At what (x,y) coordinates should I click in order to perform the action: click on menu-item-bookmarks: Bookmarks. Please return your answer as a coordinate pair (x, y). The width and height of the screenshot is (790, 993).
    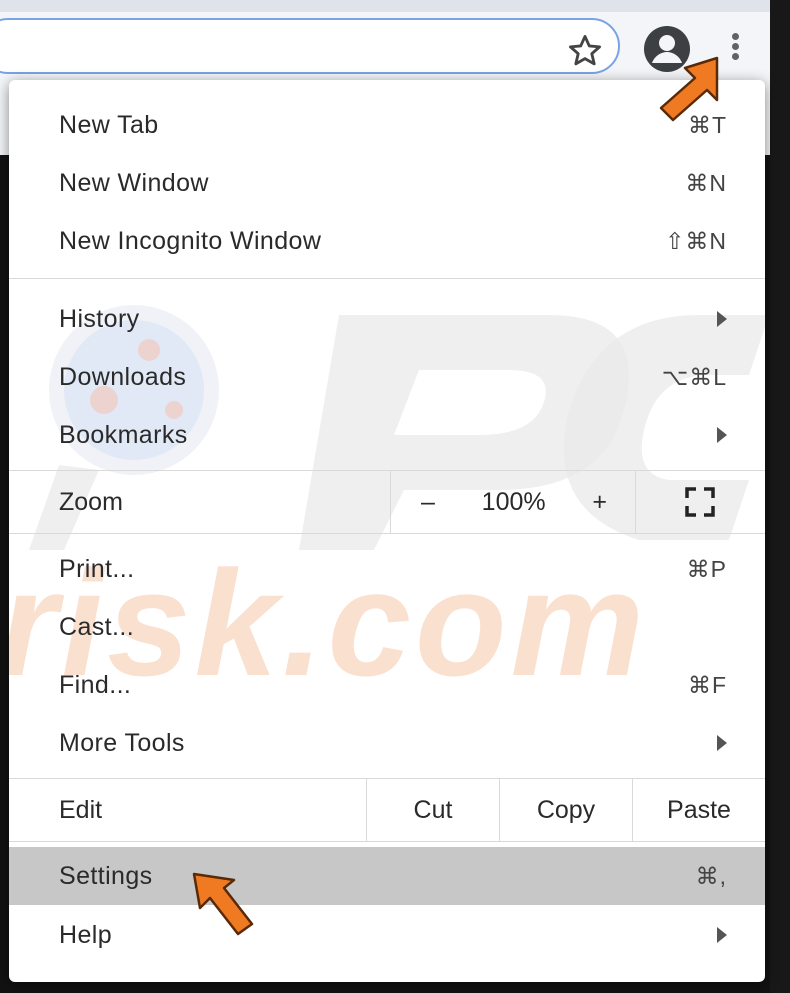
    Looking at the image, I should click on (387, 435).